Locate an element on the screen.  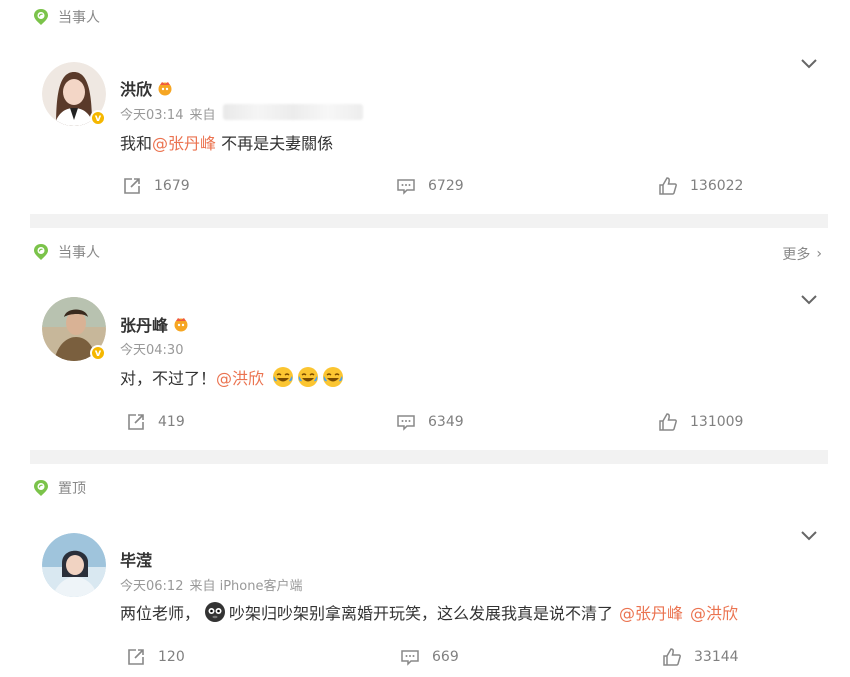
blurred-source is located at coordinates (293, 112).